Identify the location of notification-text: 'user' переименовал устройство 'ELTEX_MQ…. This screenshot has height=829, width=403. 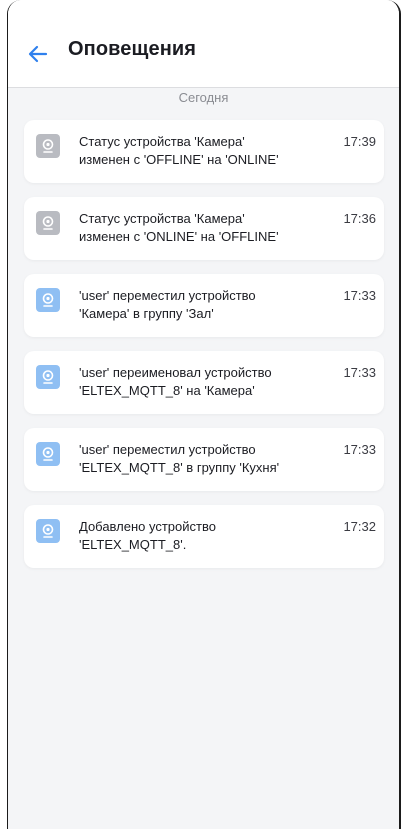
(175, 381).